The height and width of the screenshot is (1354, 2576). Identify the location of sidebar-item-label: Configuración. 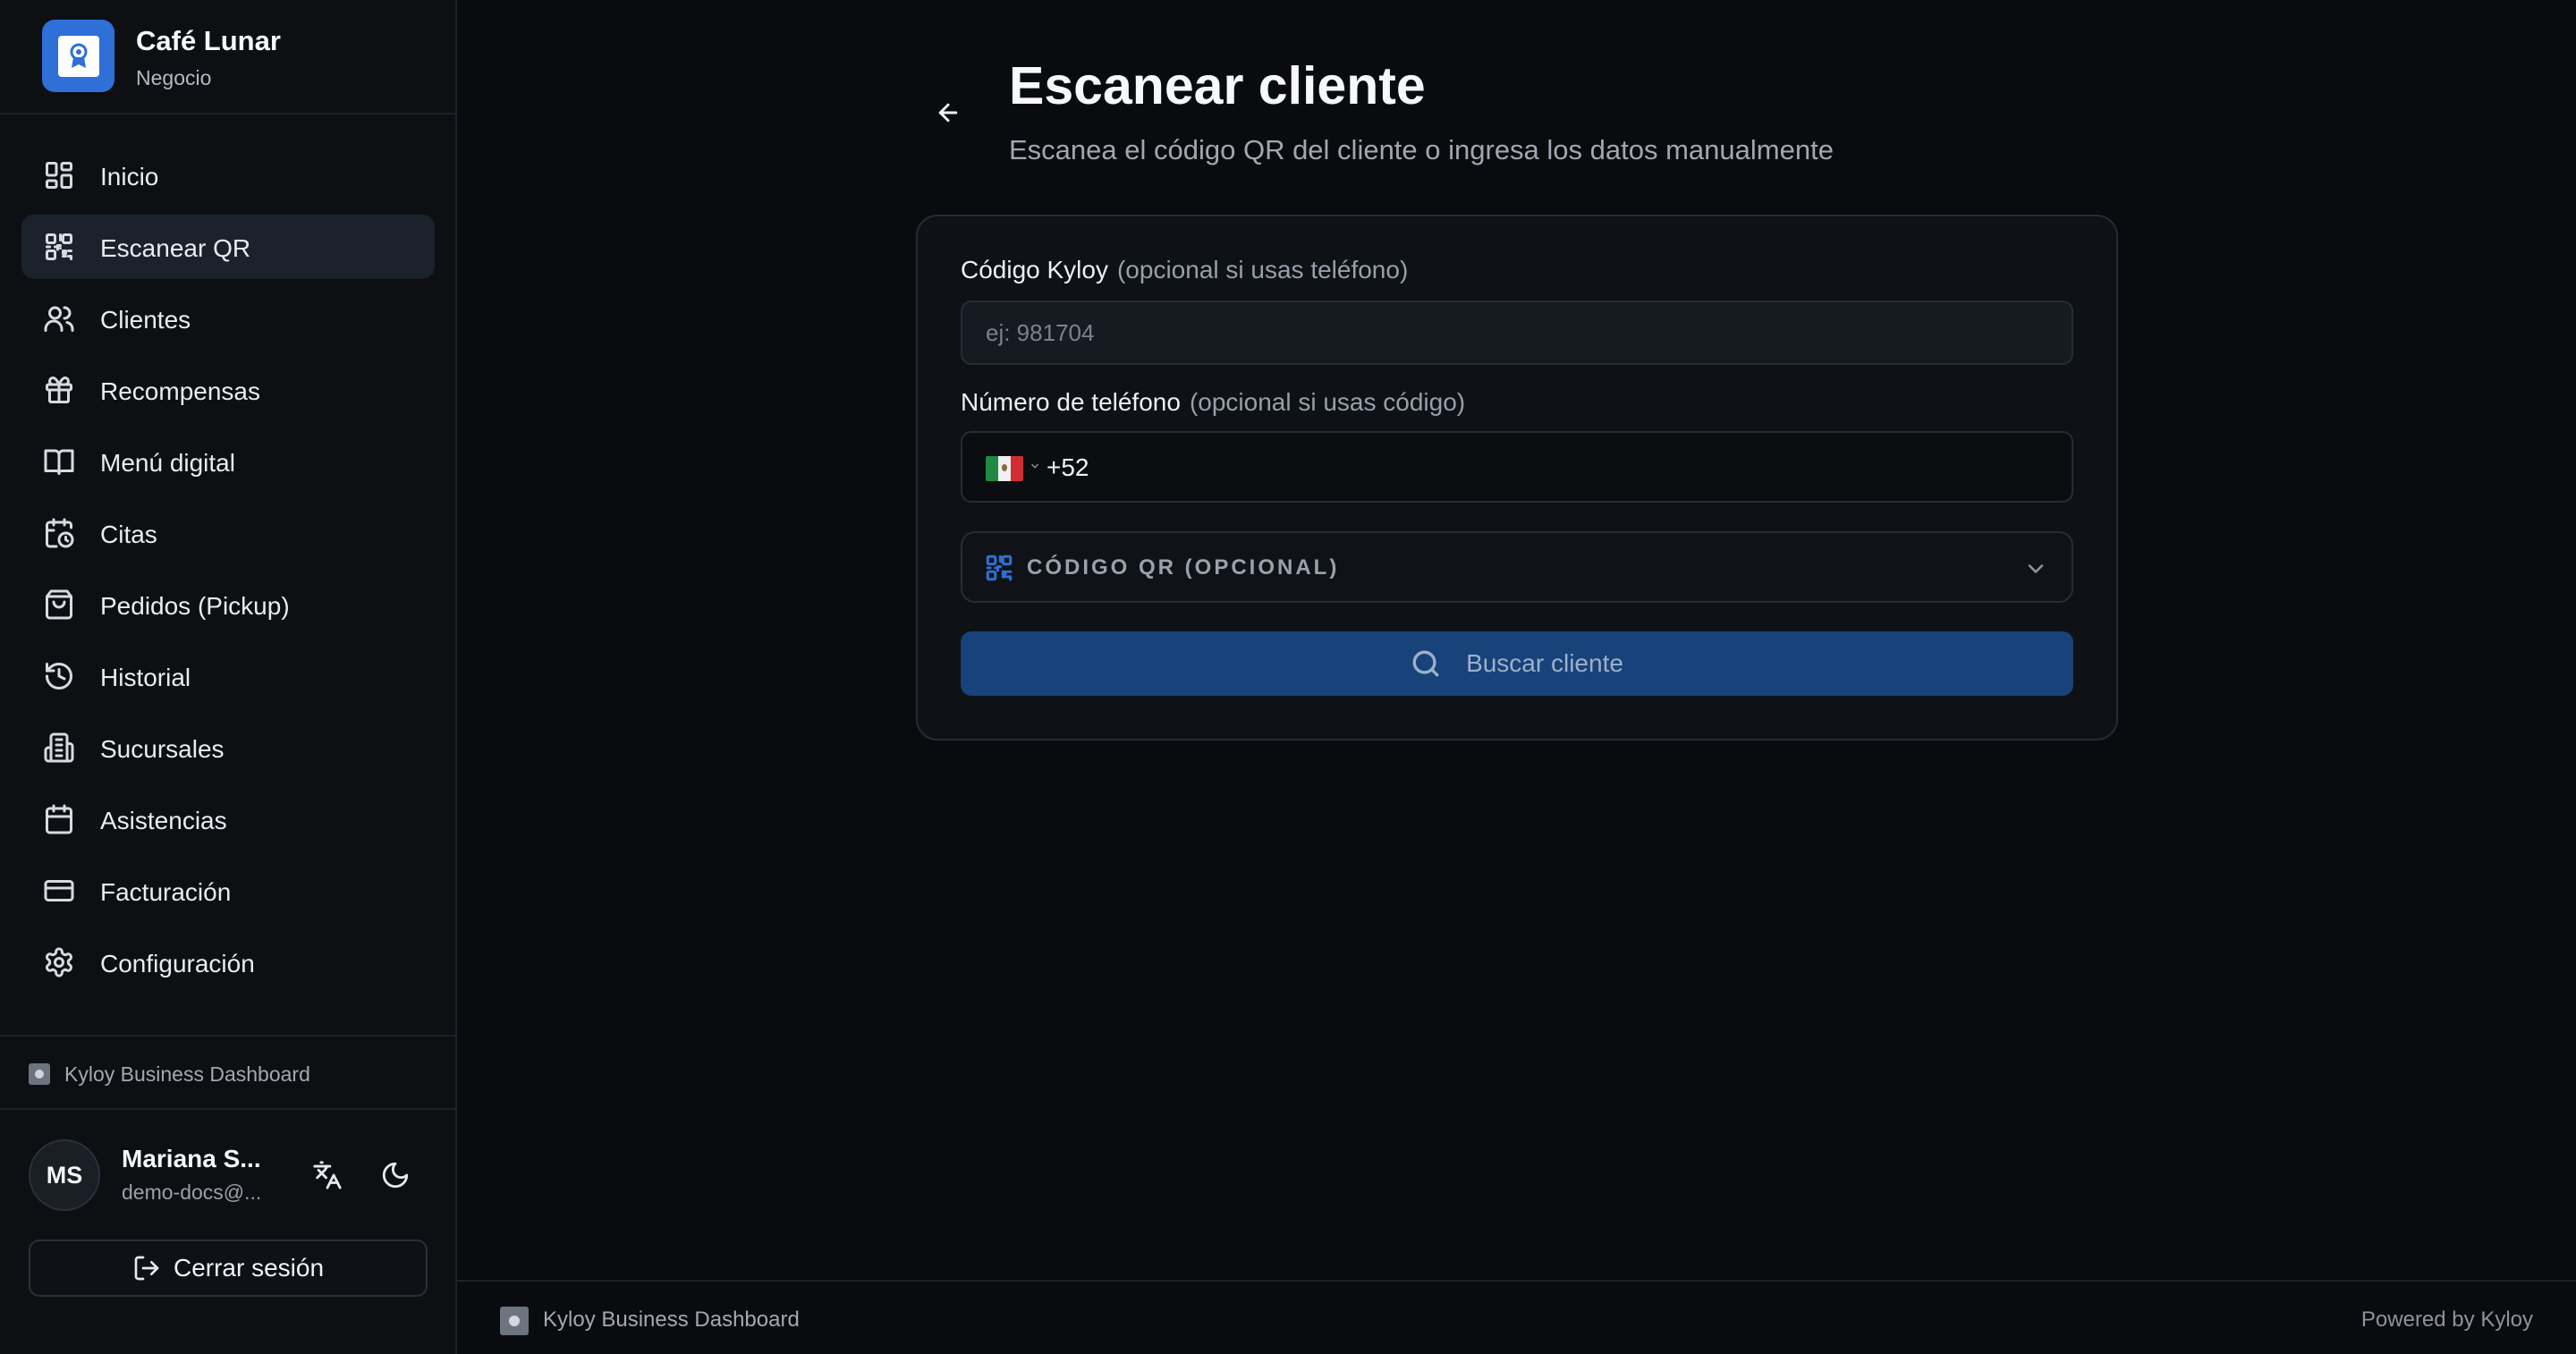
(177, 963).